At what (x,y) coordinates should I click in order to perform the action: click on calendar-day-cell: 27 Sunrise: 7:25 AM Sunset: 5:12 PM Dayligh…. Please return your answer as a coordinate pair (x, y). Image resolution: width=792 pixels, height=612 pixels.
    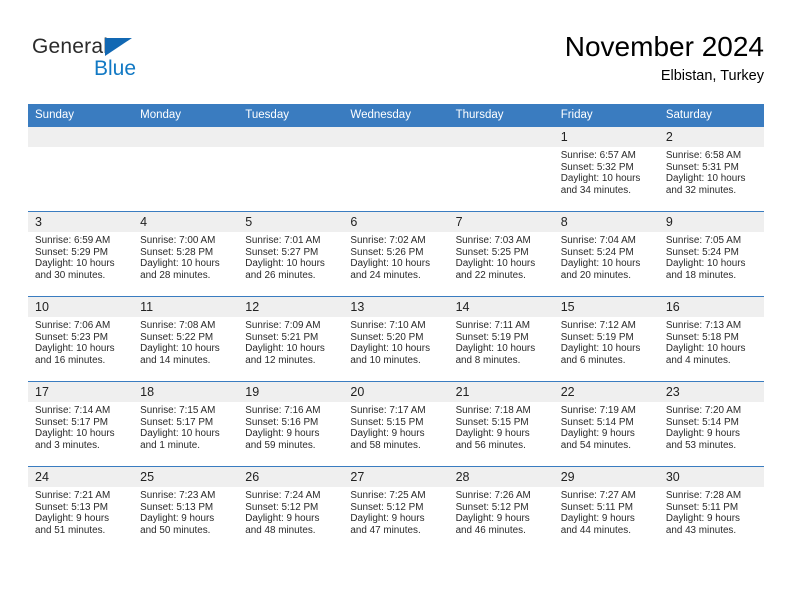
    Looking at the image, I should click on (396, 508).